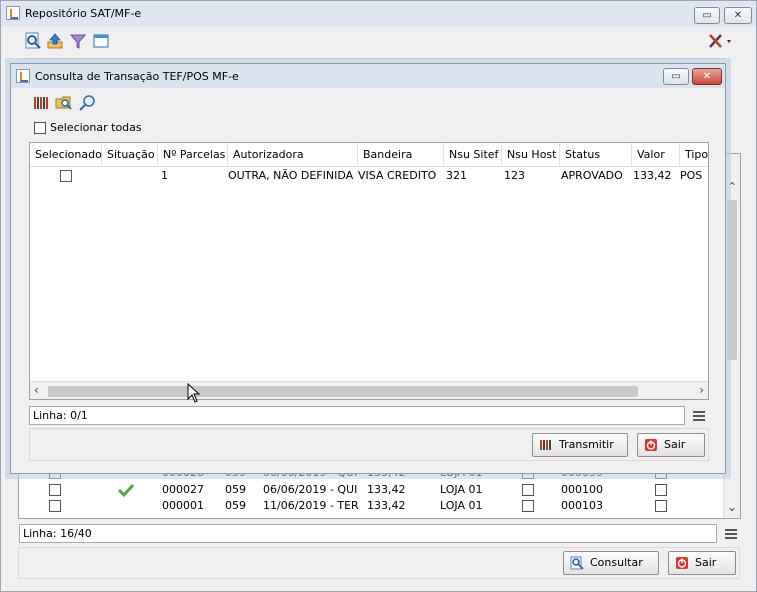  I want to click on row-ref: 000100, so click(582, 489).